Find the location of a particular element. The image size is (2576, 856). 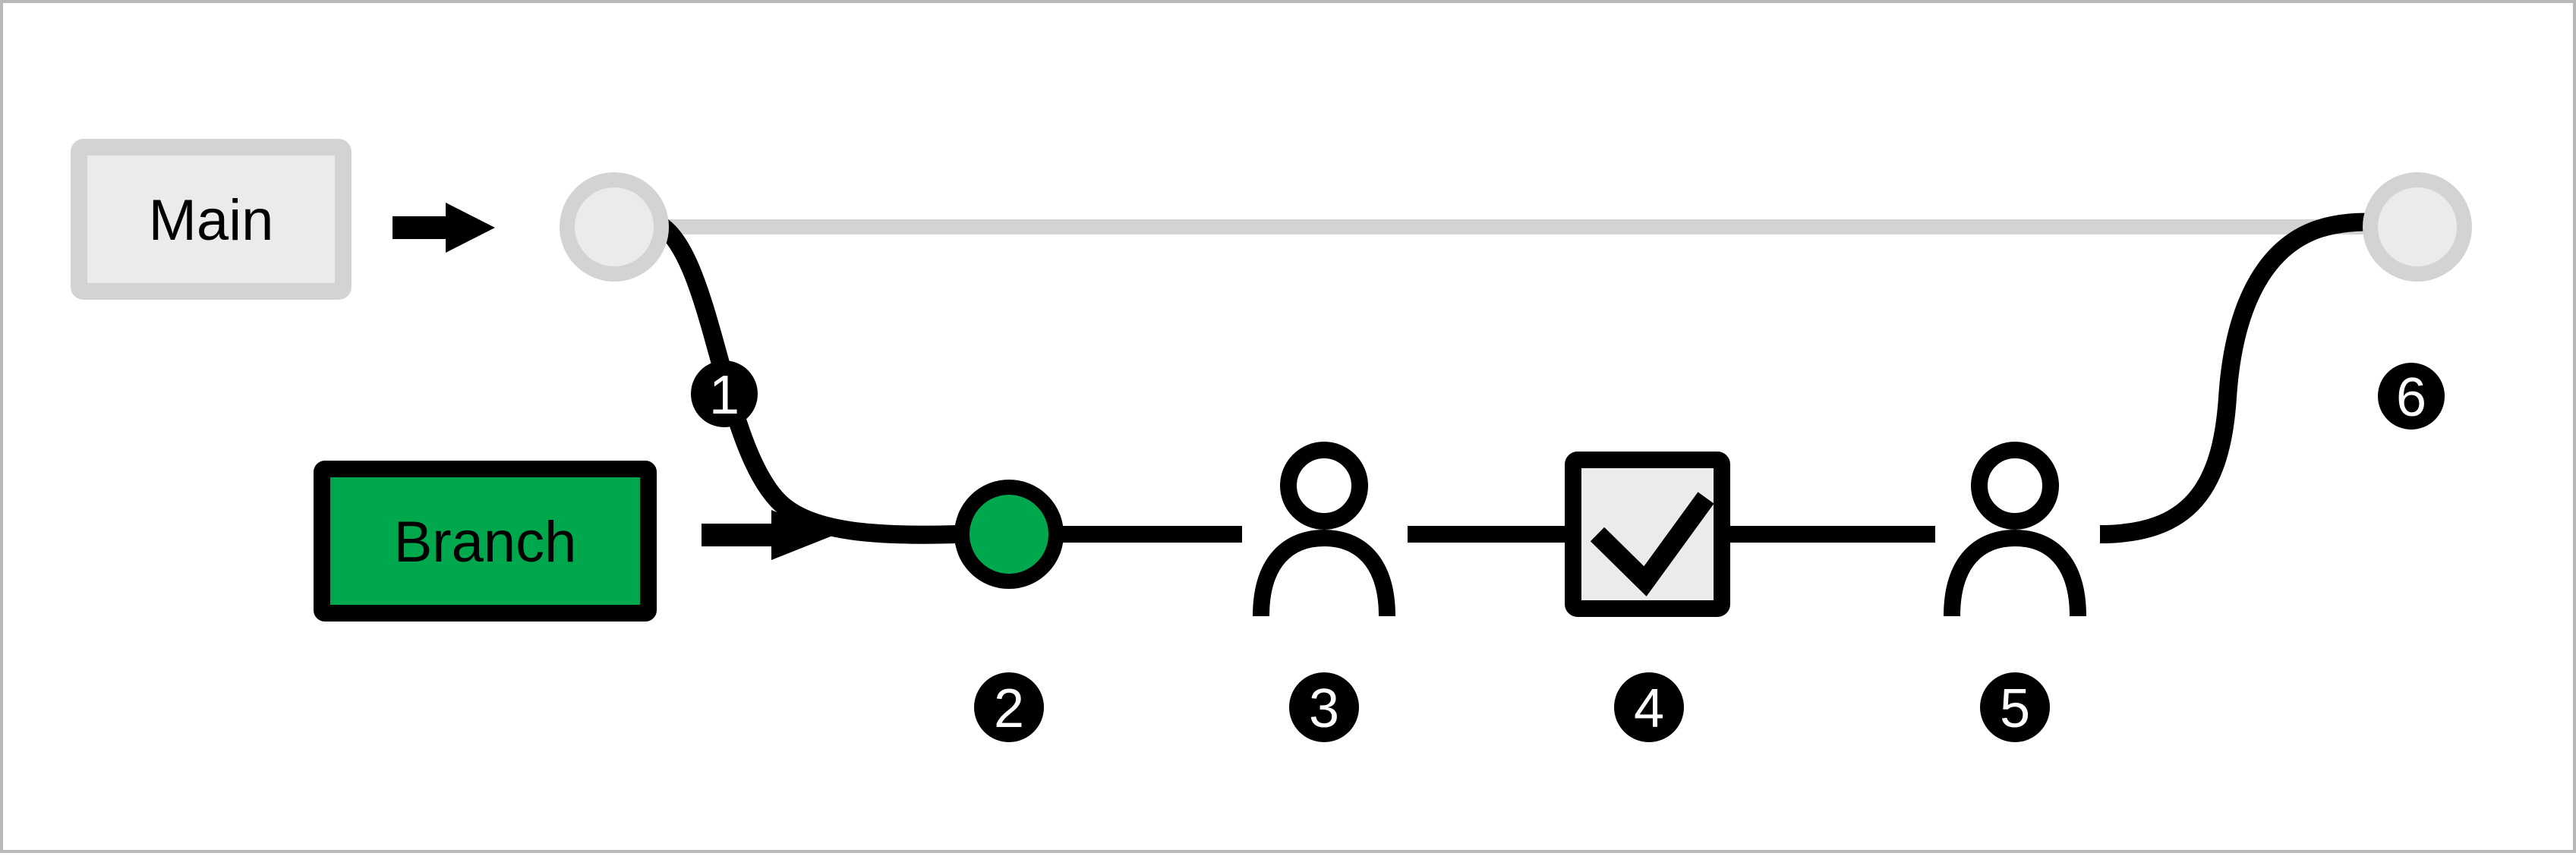

step-badge-5-label: 5 is located at coordinates (2015, 708).